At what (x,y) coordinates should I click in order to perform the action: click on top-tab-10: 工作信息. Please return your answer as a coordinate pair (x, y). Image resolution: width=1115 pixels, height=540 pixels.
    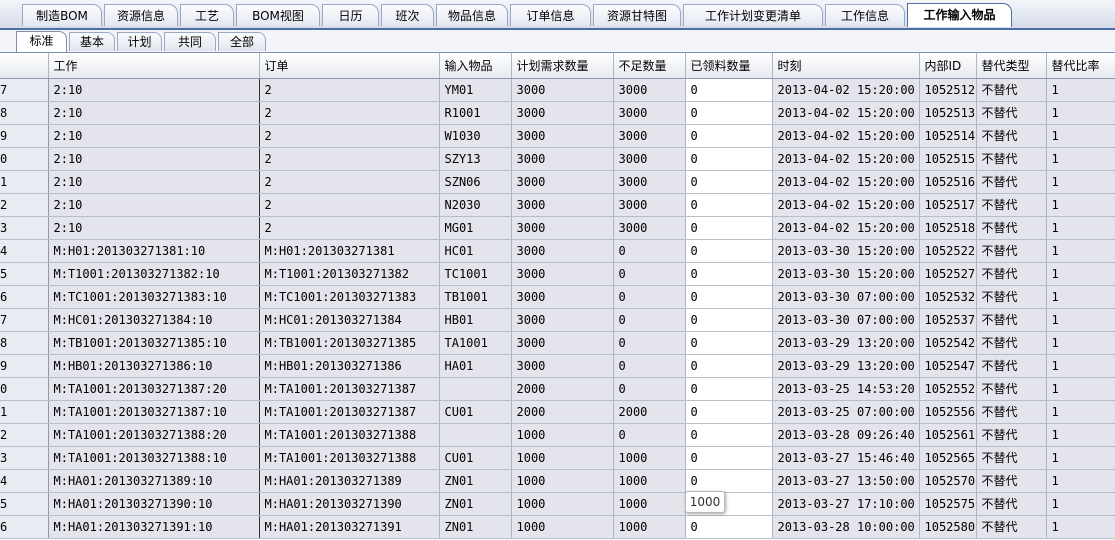
    Looking at the image, I should click on (865, 15).